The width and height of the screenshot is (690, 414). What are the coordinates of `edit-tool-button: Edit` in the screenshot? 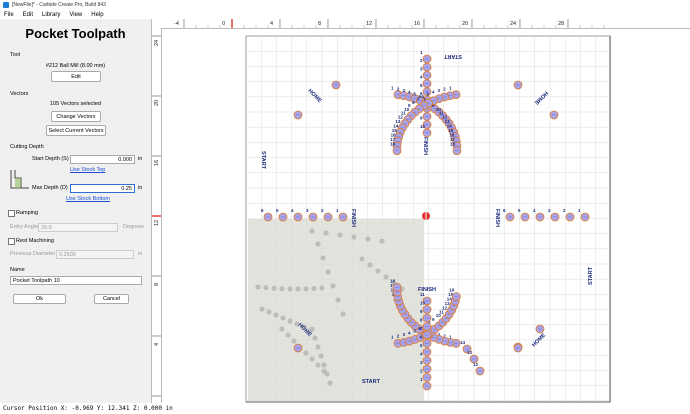 It's located at (76, 76).